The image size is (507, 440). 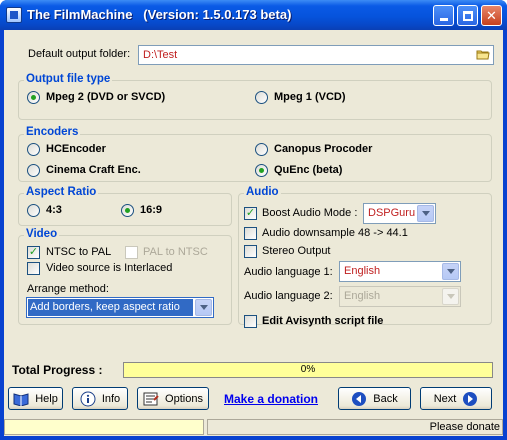 I want to click on minimize-button, so click(x=443, y=15).